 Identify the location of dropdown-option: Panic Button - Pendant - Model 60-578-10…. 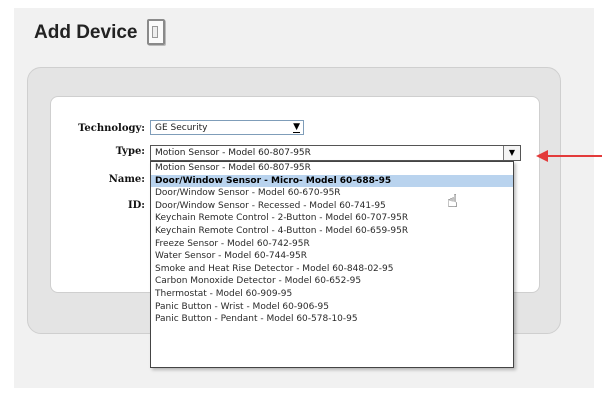
(332, 319).